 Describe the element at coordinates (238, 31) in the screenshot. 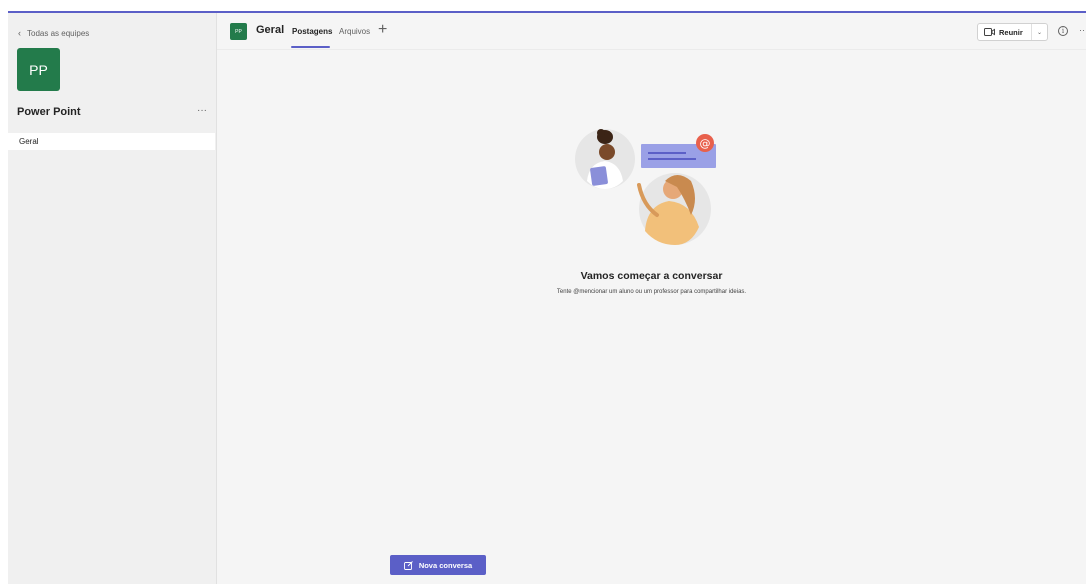

I see `channel-avatar: PP` at that location.